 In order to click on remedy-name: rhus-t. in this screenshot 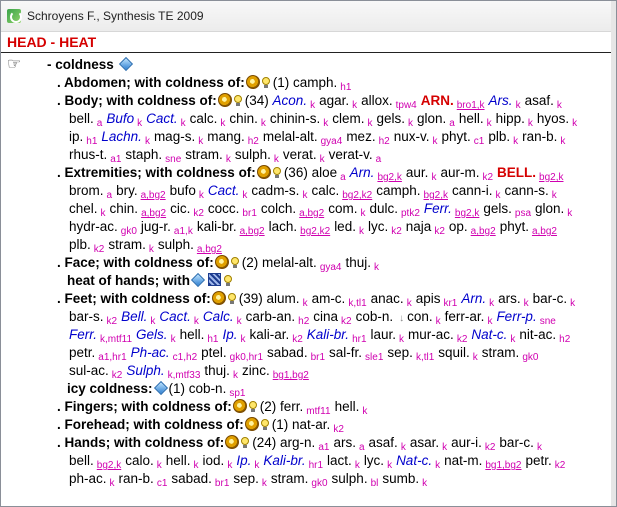, I will do `click(88, 154)`.